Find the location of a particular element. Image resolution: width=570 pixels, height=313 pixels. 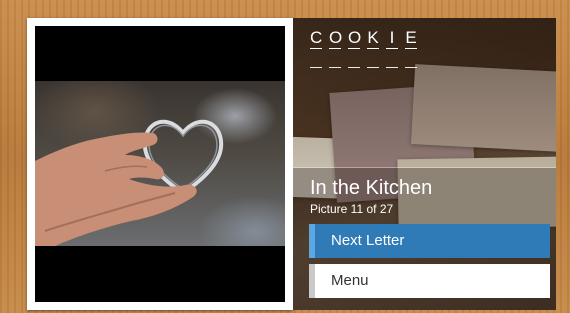

word-letter: E is located at coordinates (411, 38).